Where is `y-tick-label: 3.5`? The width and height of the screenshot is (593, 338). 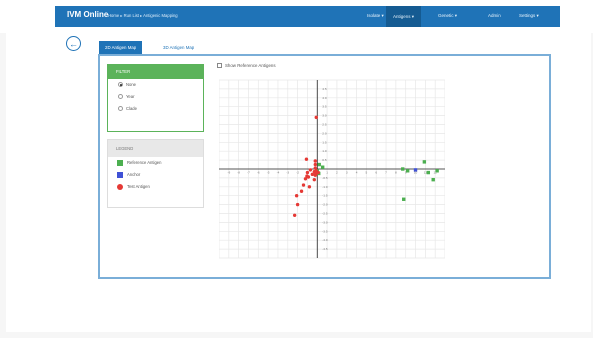 y-tick-label: 3.5 is located at coordinates (324, 107).